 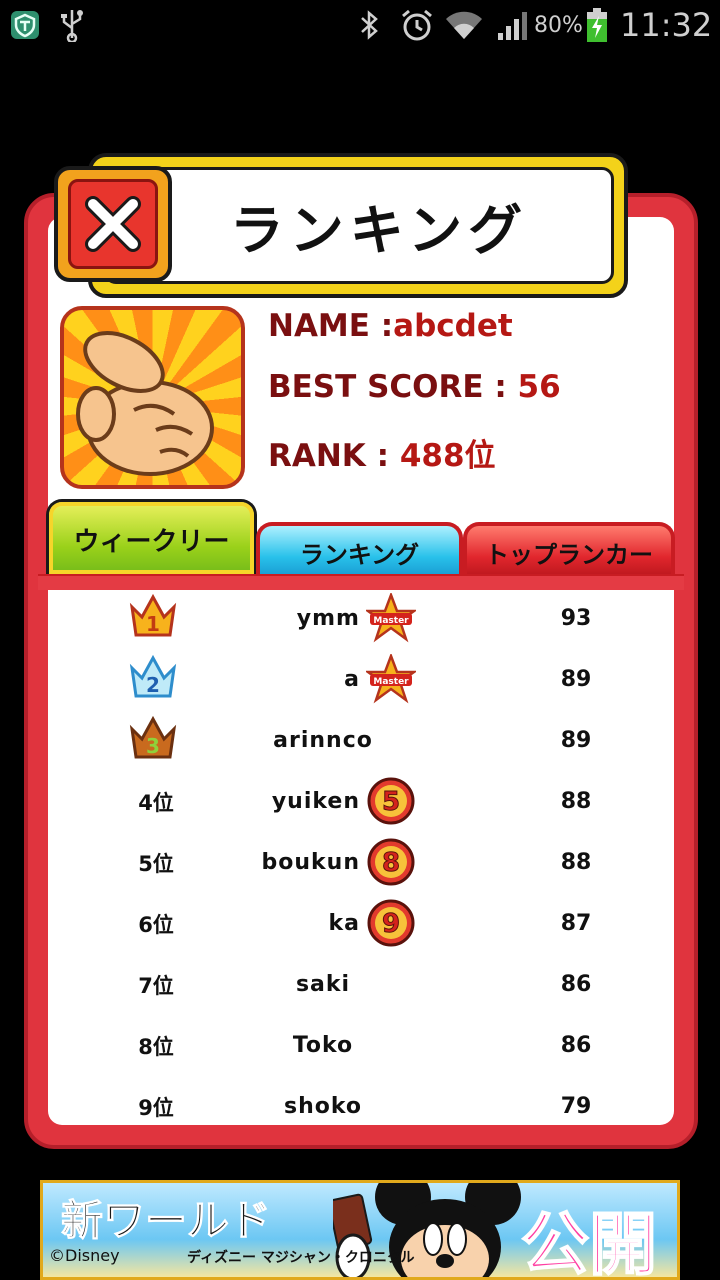 What do you see at coordinates (153, 685) in the screenshot?
I see `crown-rank-number: 2` at bounding box center [153, 685].